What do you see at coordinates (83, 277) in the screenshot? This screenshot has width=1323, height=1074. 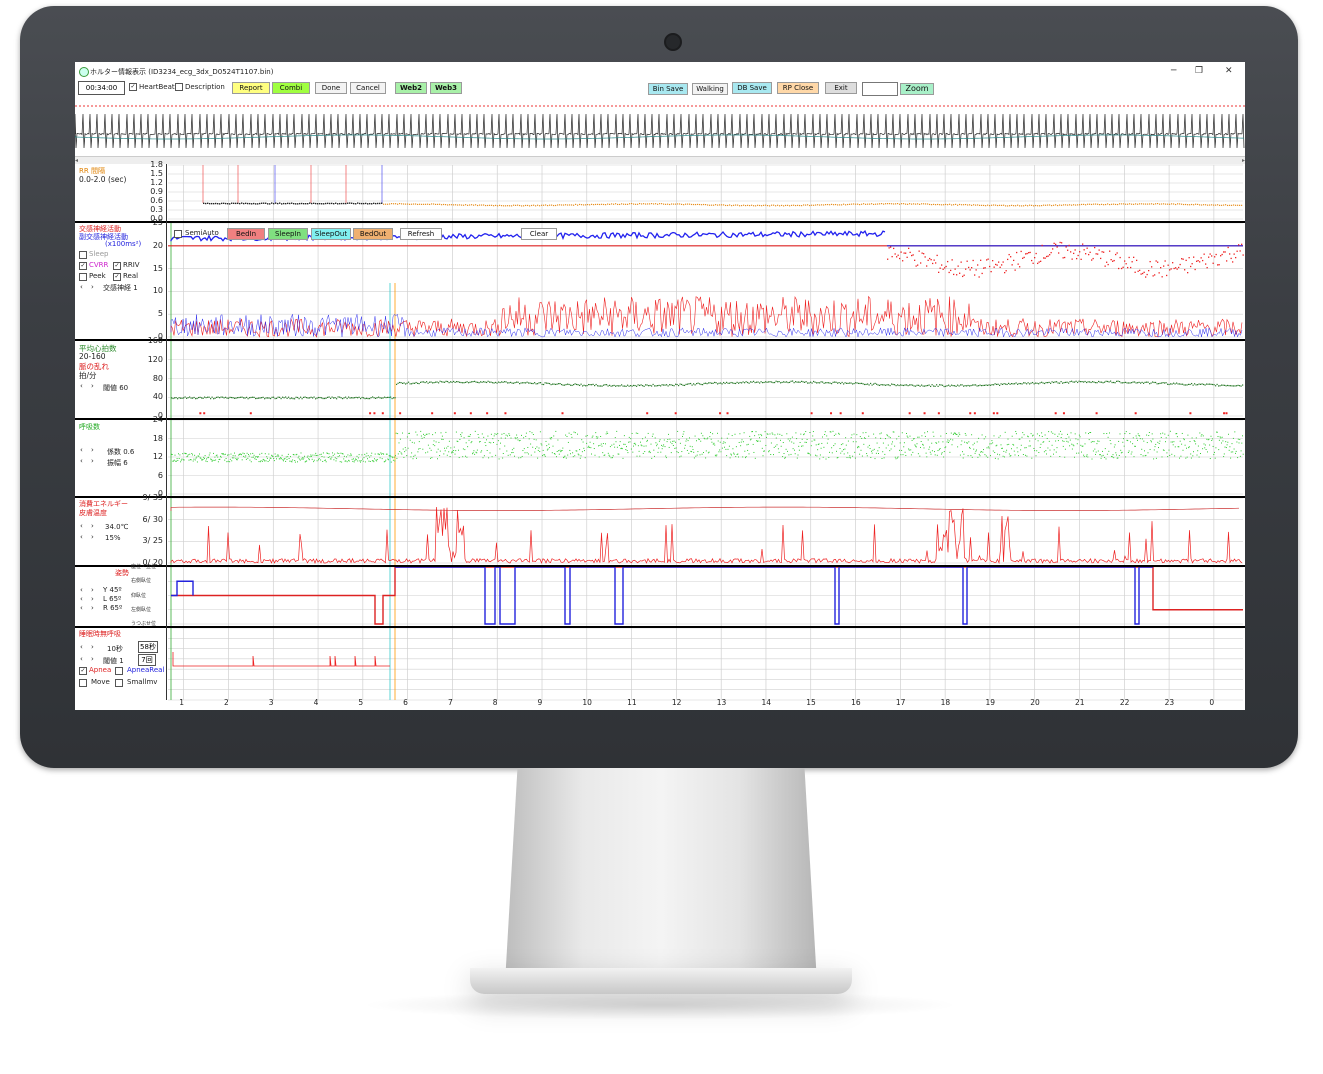 I see `peek-checkbox` at bounding box center [83, 277].